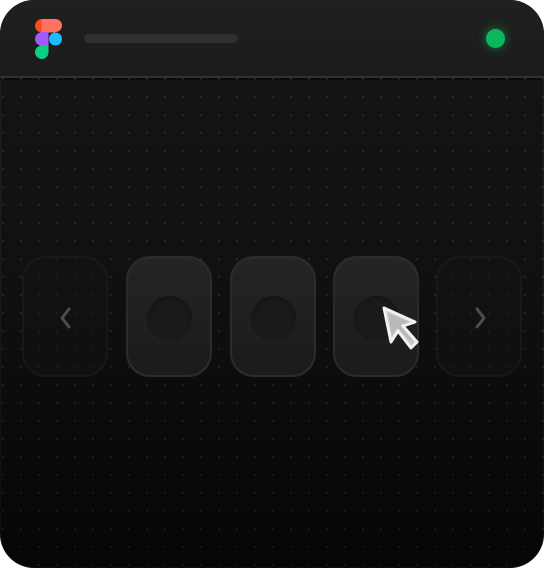  Describe the element at coordinates (495, 38) in the screenshot. I see `status-indicator-dot` at that location.